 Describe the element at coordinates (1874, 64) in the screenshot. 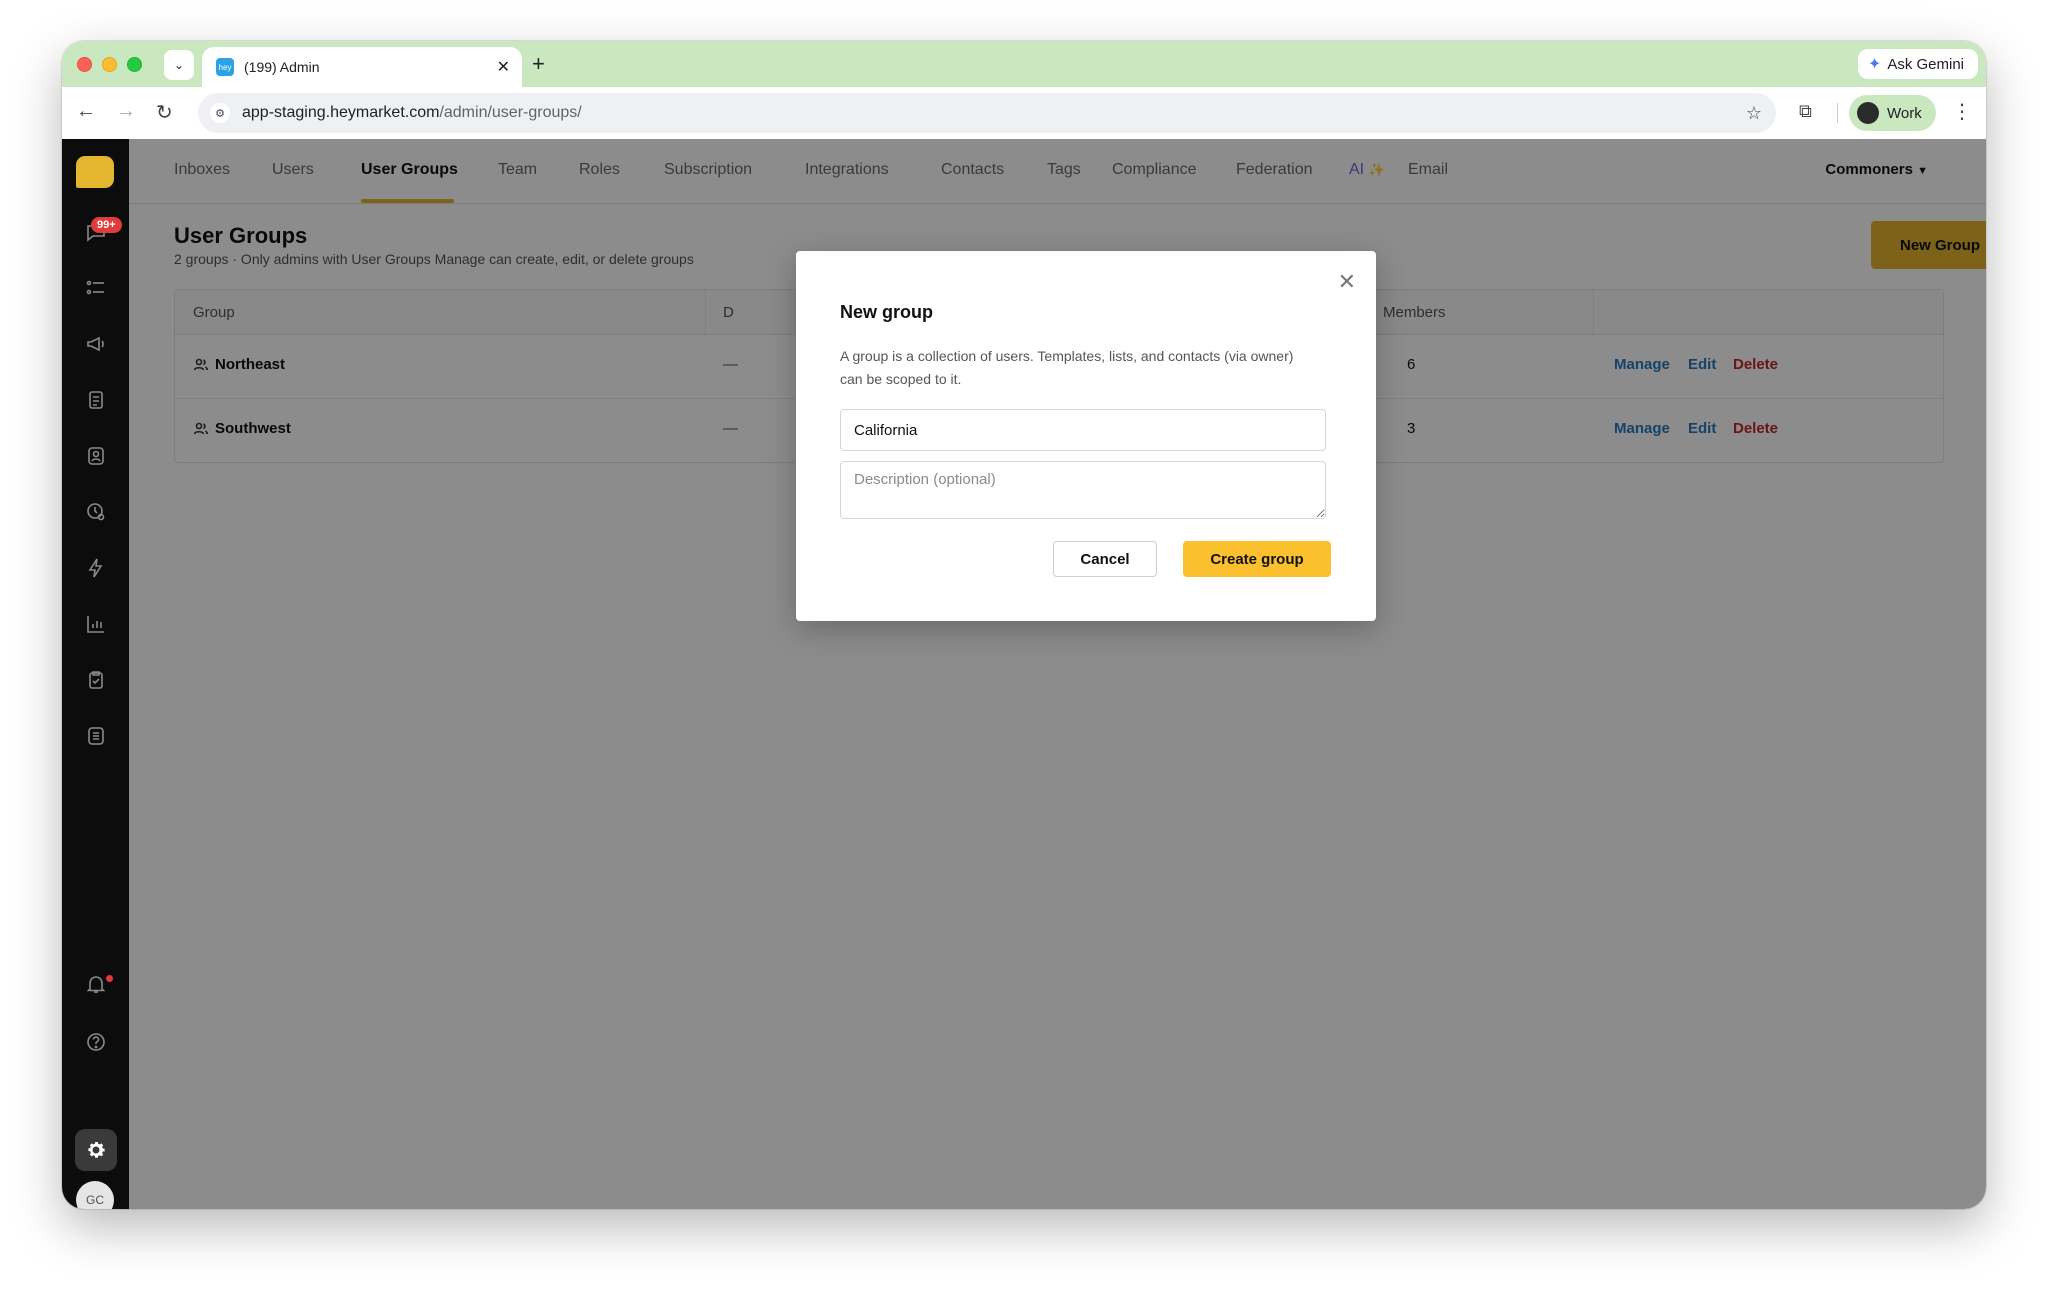

I see `gemini-star-icon: ✦` at that location.